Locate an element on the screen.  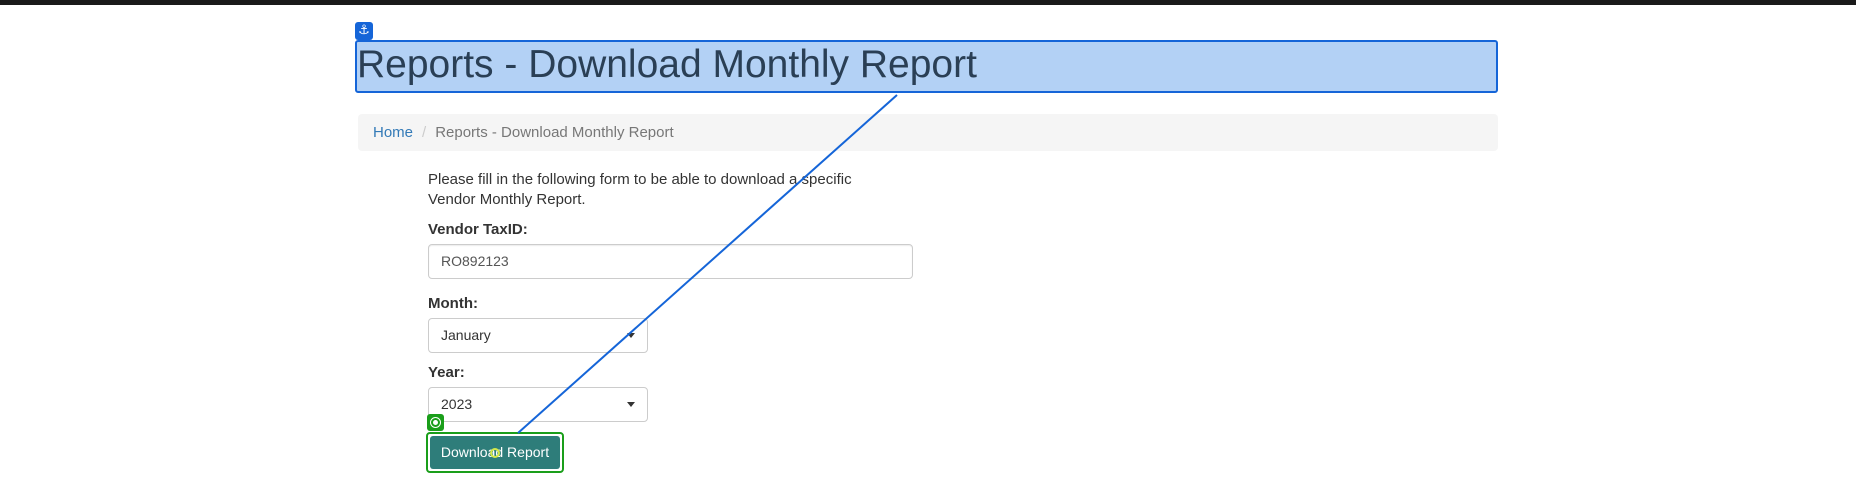
vendor-taxid-label: Vendor TaxID: is located at coordinates (478, 229).